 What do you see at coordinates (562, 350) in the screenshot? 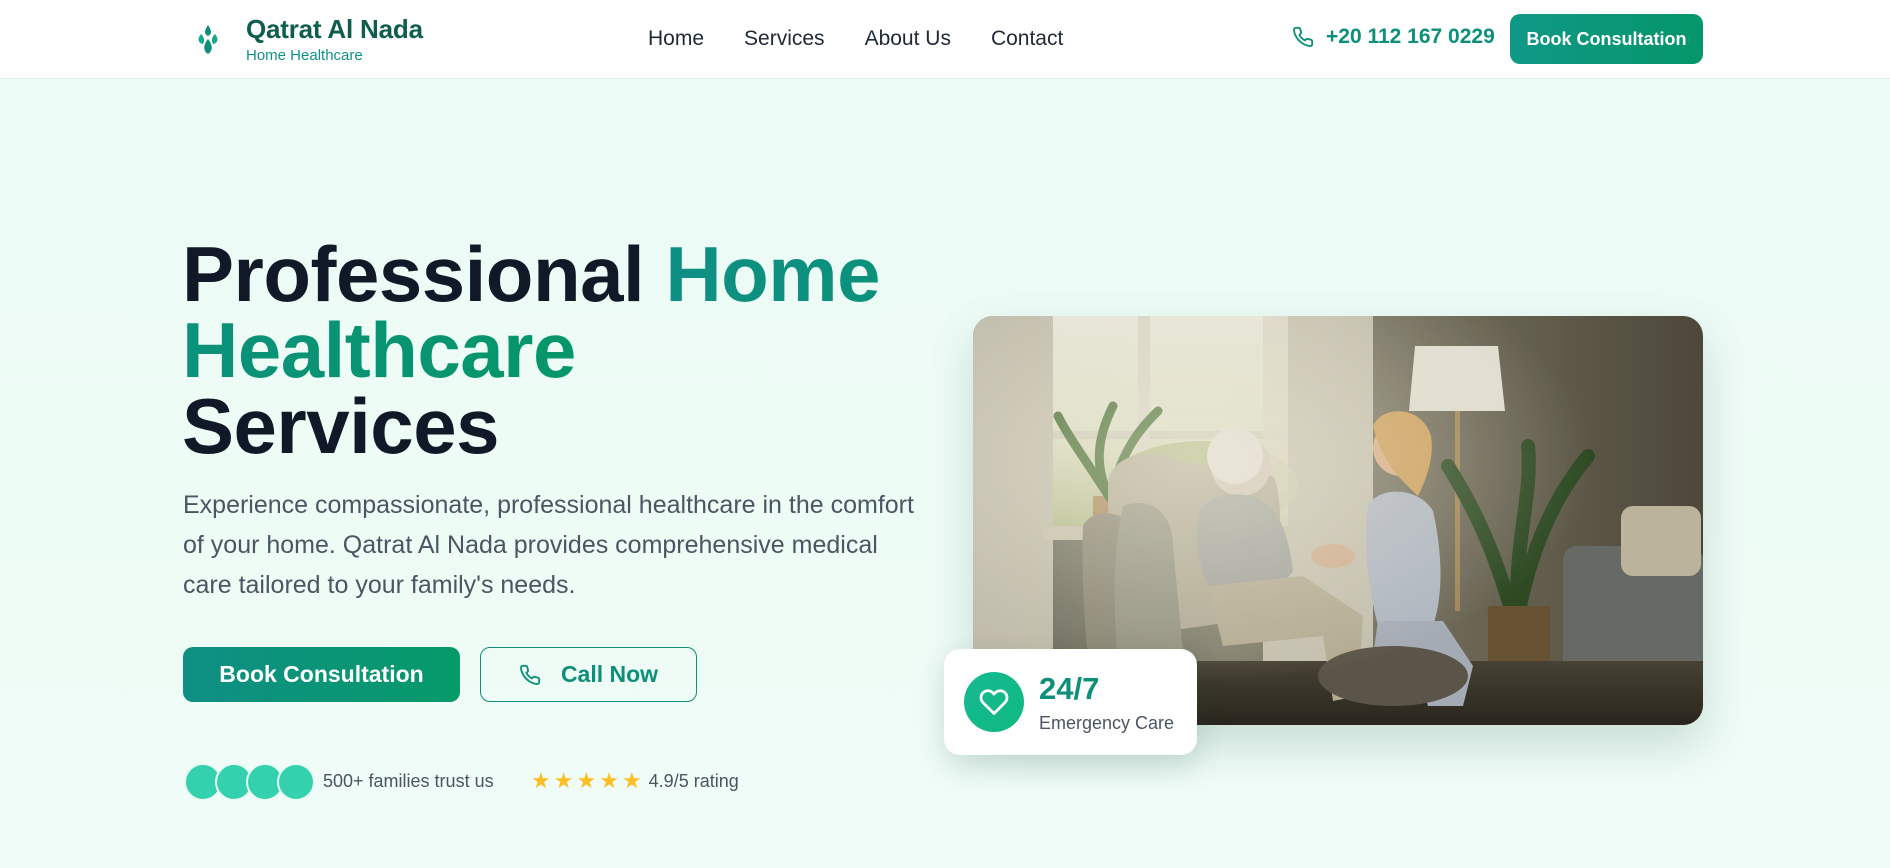
I see `hero-title: Professional Home Healthcare Services` at bounding box center [562, 350].